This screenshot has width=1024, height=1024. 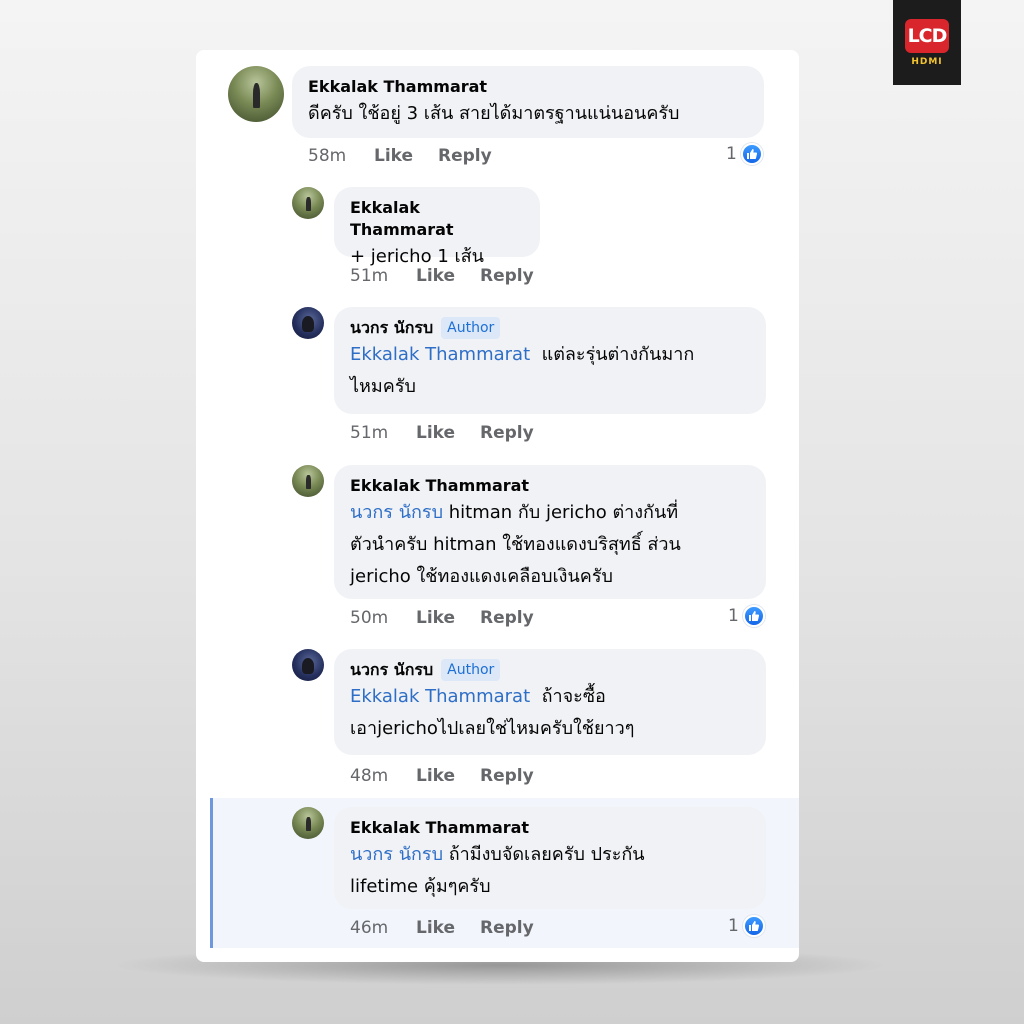 I want to click on comment-actions: 48m Like Reply, so click(x=442, y=776).